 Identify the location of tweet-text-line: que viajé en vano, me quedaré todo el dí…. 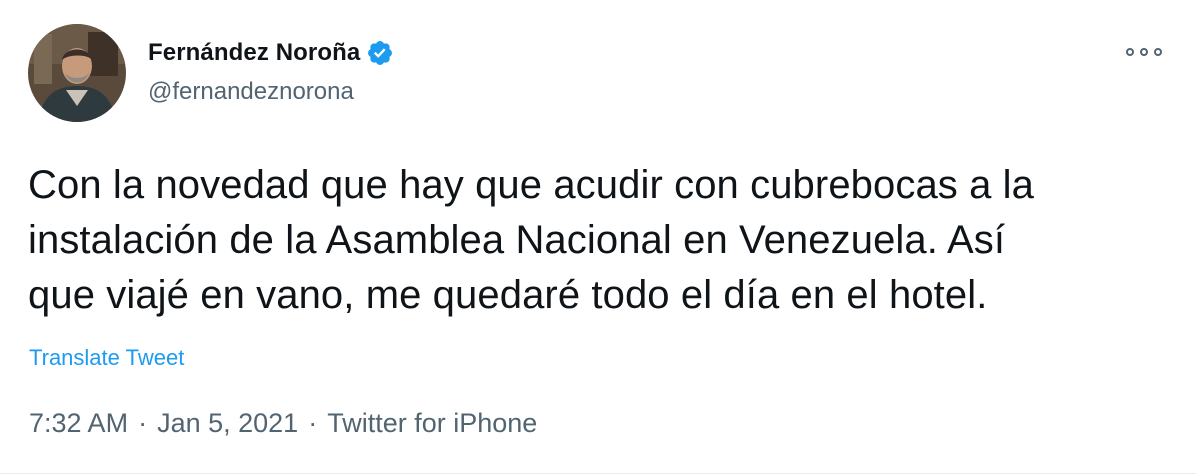
(508, 295).